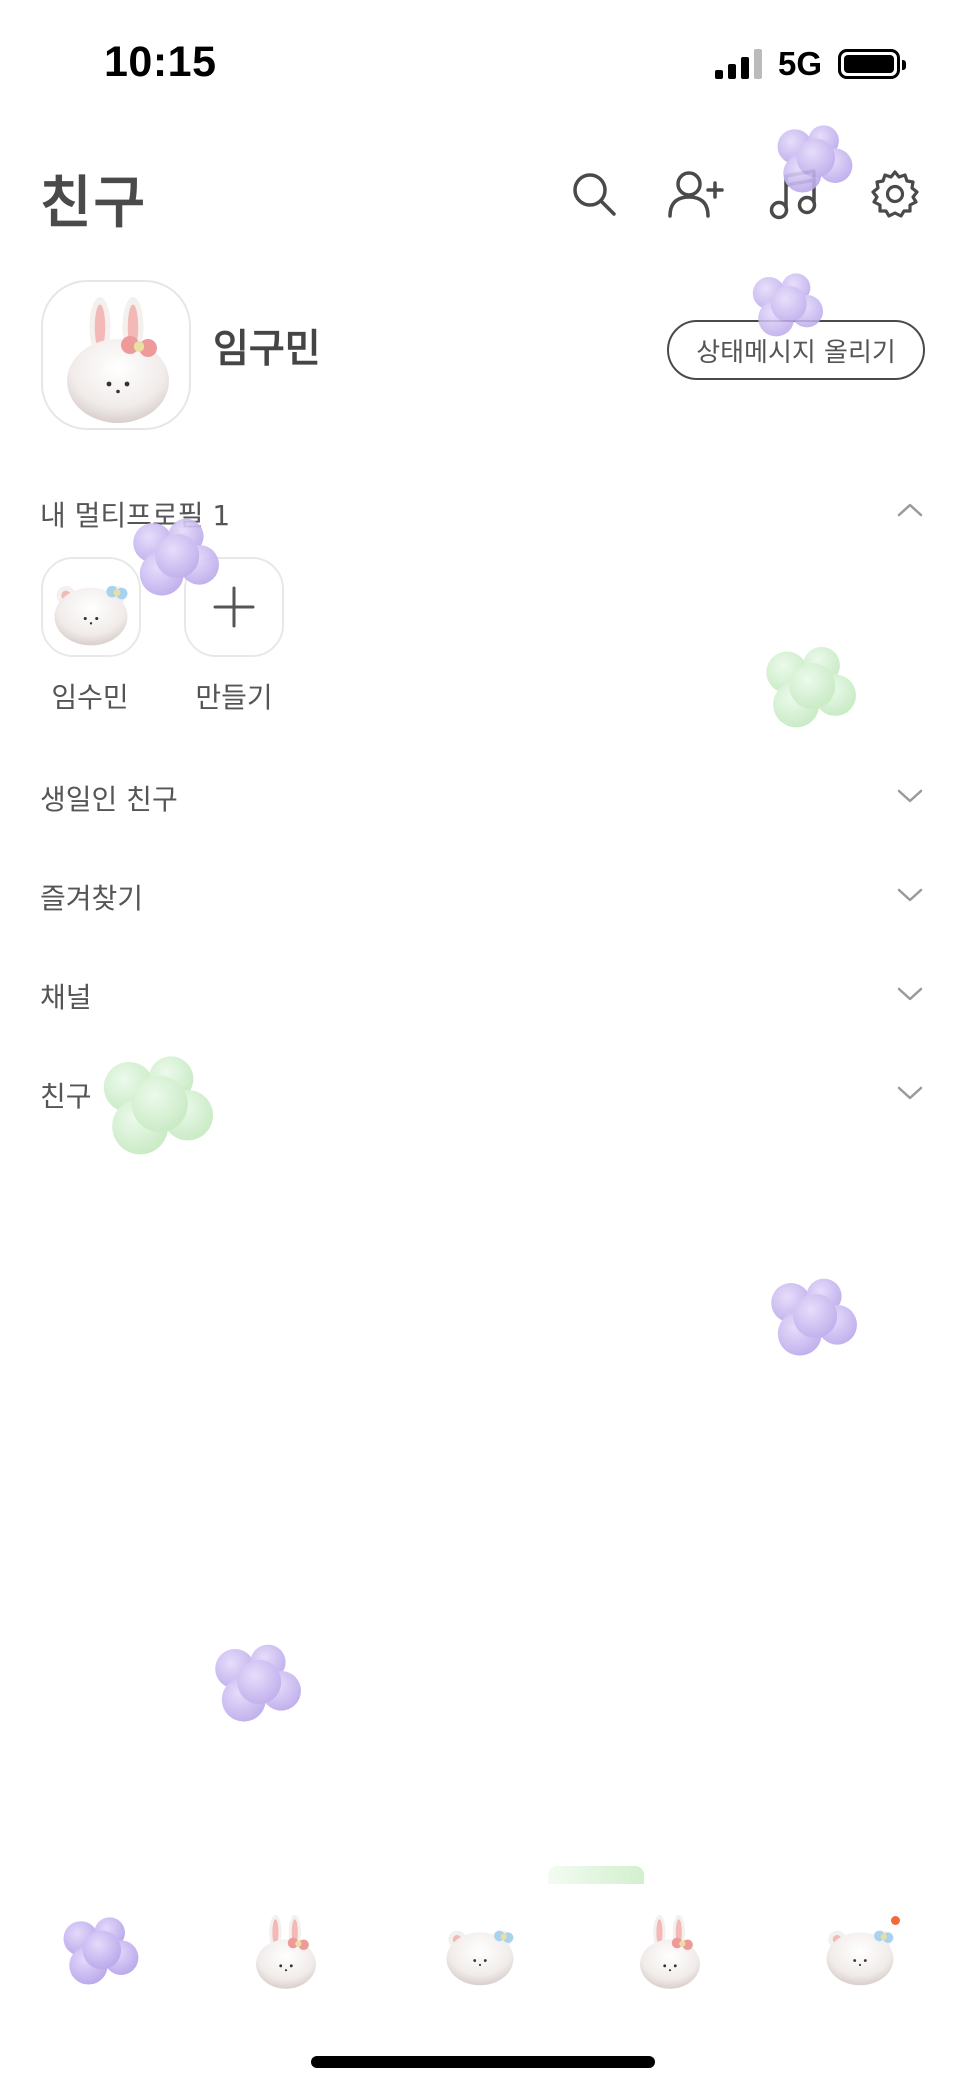 This screenshot has height=2091, width=966. Describe the element at coordinates (90, 697) in the screenshot. I see `multi-profile-item-label: 임수민` at that location.